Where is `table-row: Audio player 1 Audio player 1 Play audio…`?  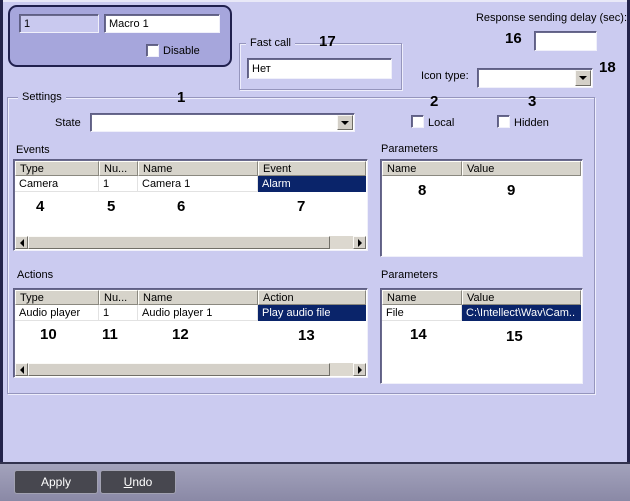 table-row: Audio player 1 Audio player 1 Play audio… is located at coordinates (190, 313).